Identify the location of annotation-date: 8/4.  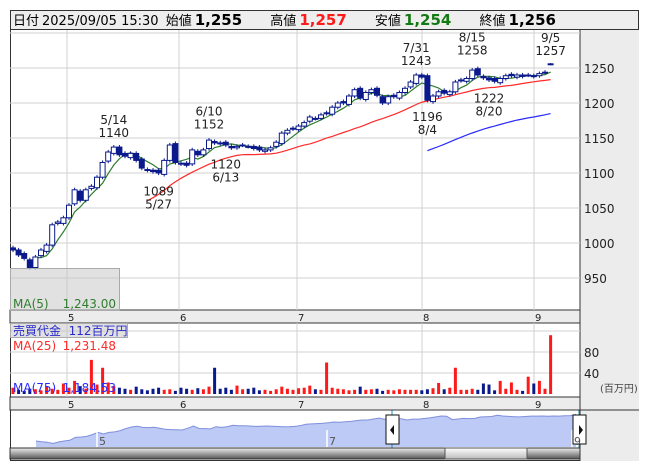
(427, 130).